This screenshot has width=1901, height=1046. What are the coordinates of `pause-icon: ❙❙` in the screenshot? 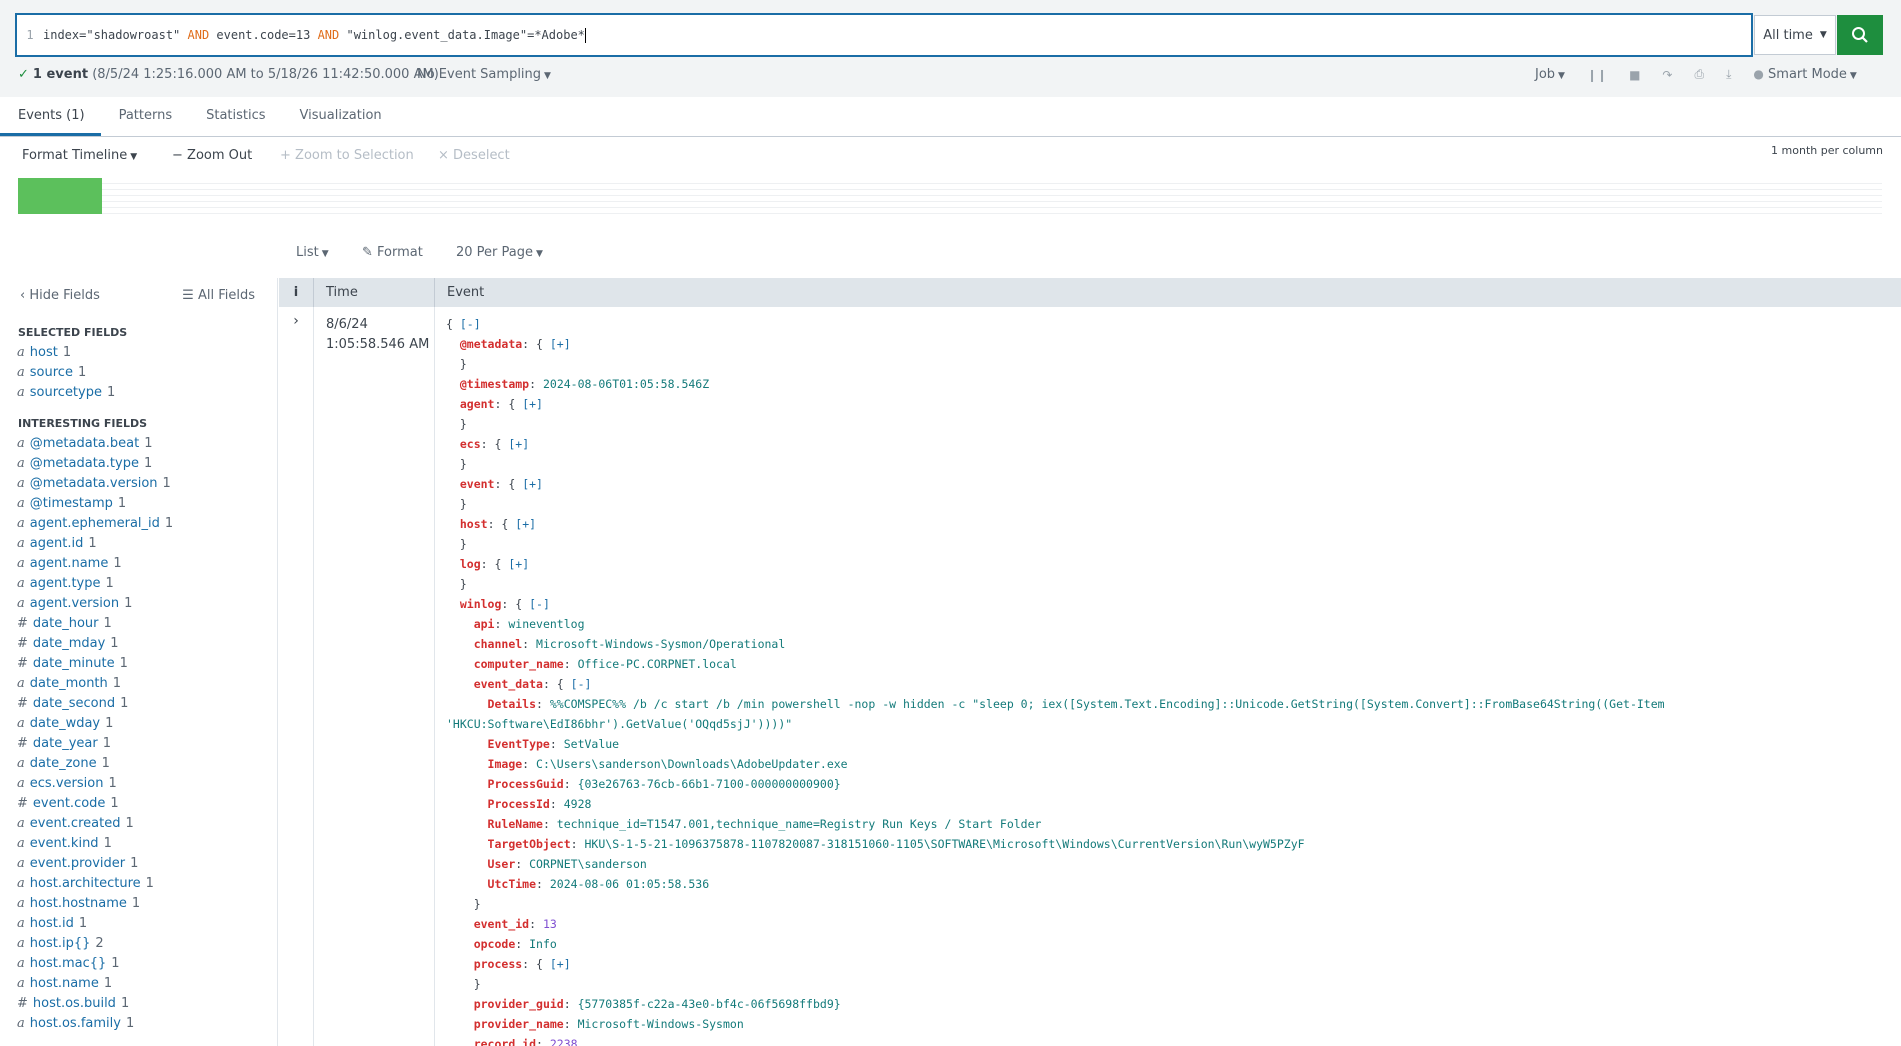 It's located at (1597, 75).